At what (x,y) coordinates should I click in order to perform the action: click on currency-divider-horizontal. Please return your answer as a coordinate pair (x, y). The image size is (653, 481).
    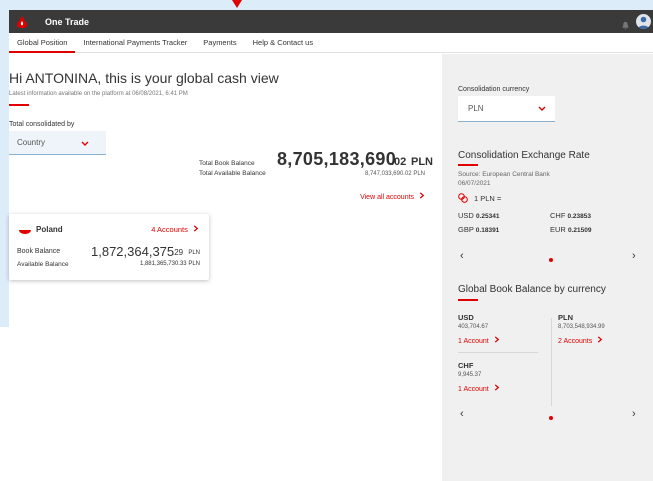
    Looking at the image, I should click on (498, 352).